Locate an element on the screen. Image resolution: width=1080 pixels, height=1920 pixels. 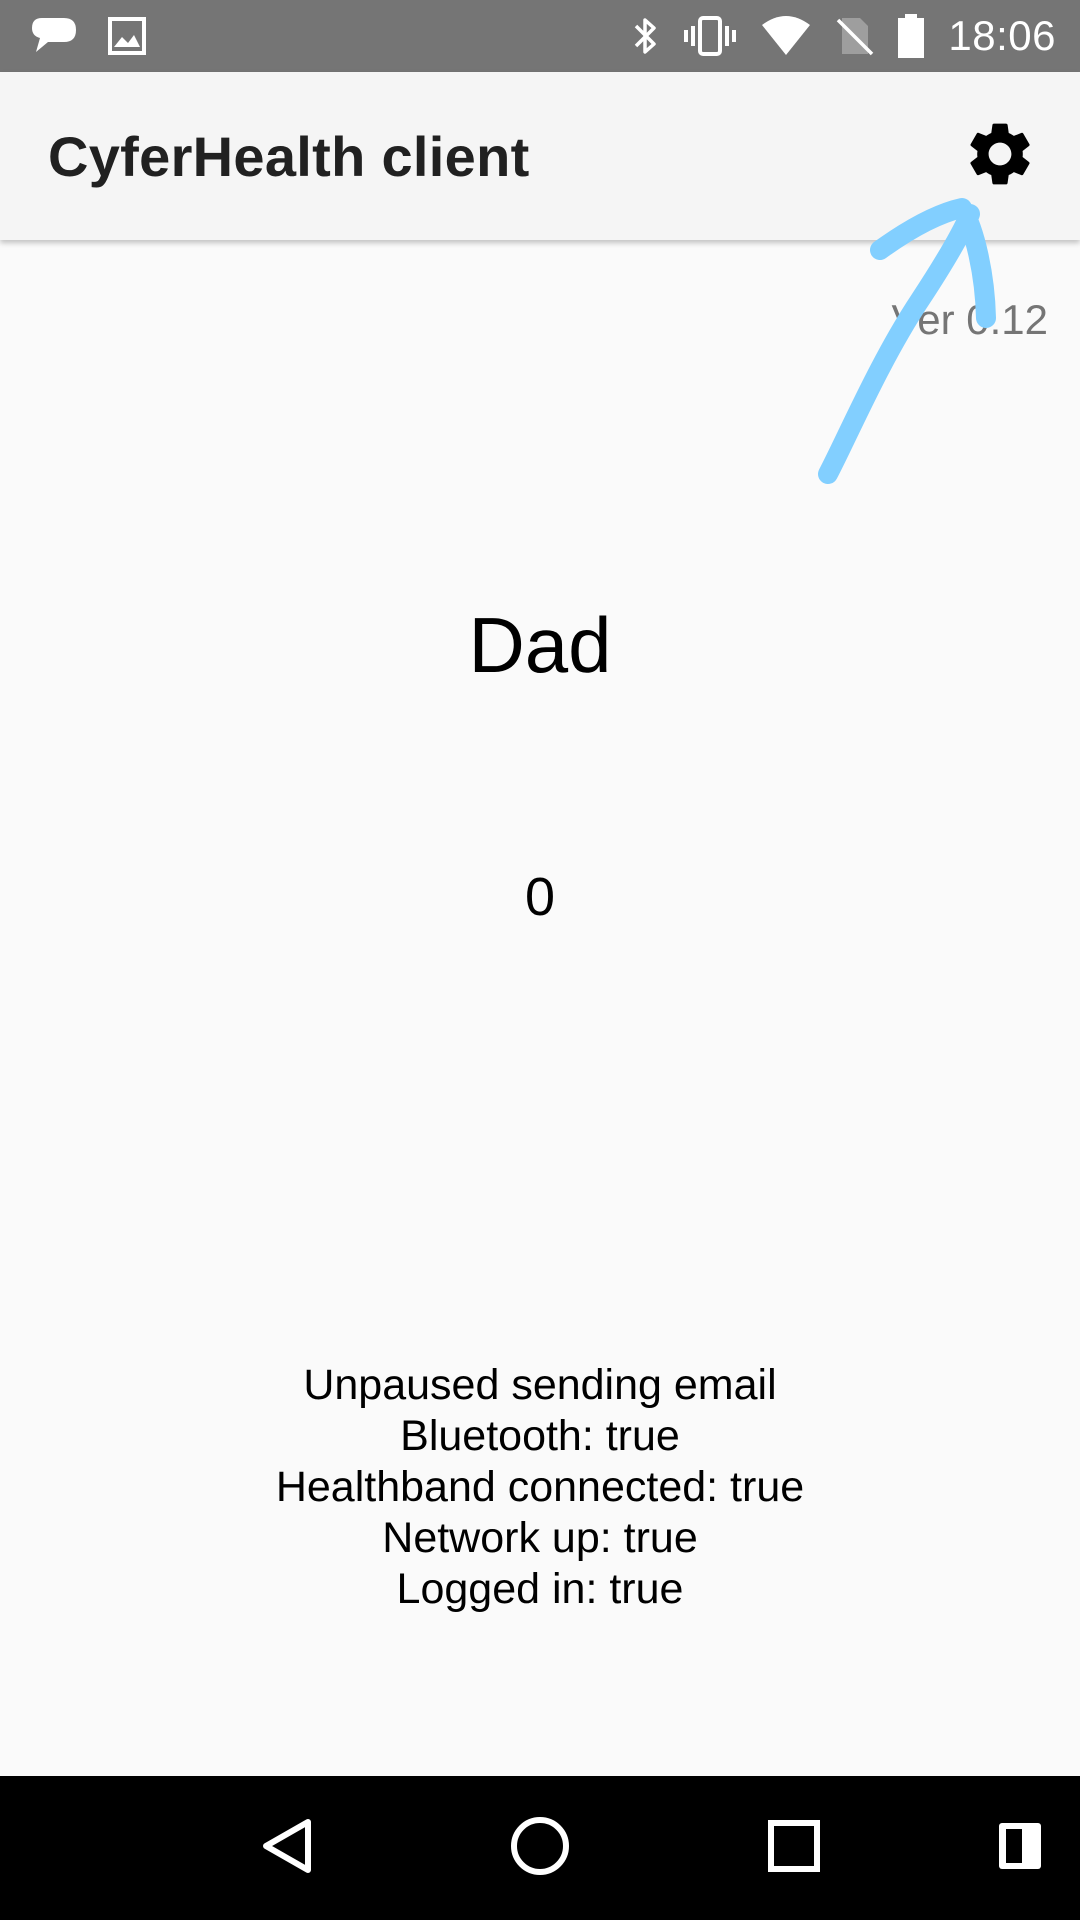
split-screen-button is located at coordinates (1020, 1848).